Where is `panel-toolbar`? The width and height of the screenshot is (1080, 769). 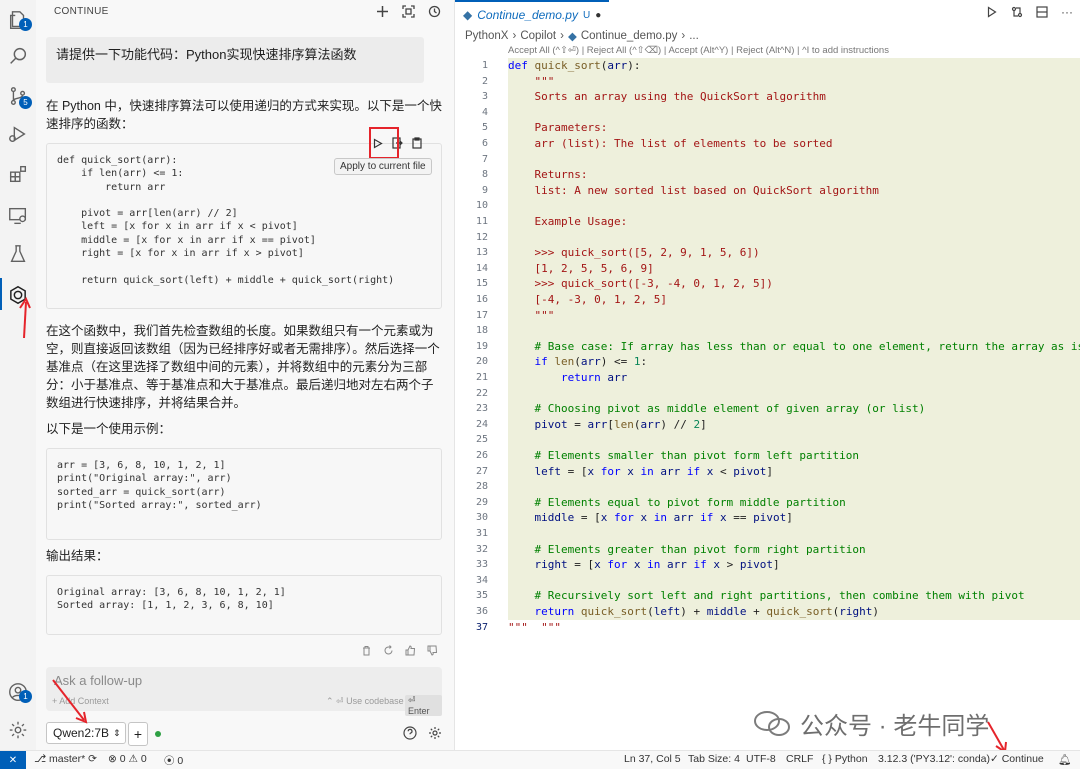
panel-toolbar is located at coordinates (408, 11).